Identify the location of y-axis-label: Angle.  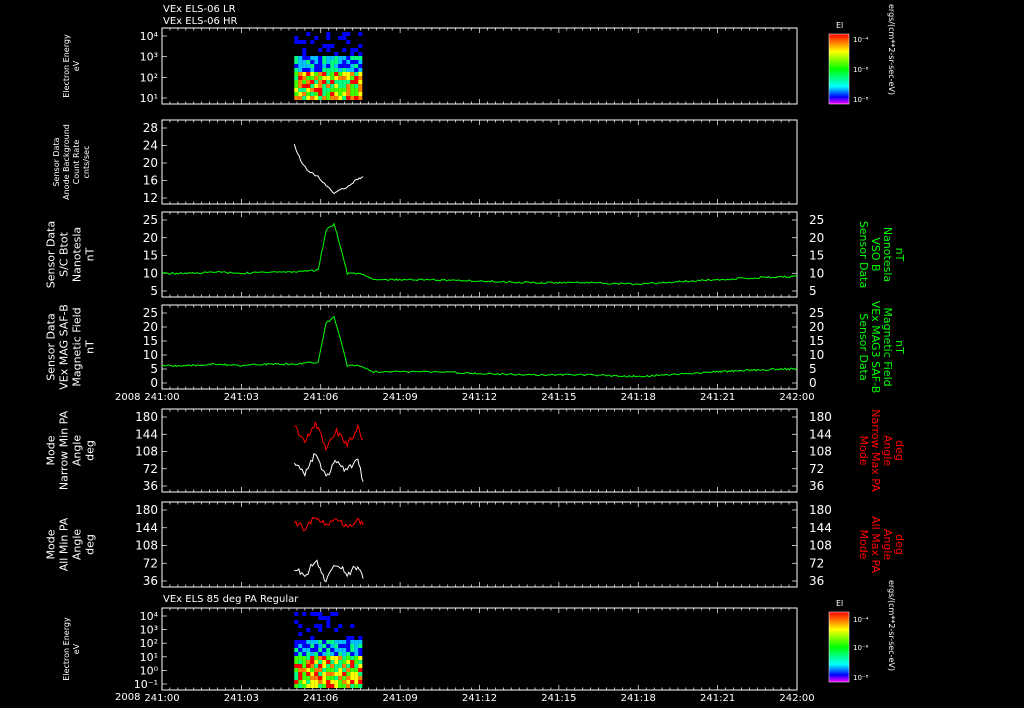
(77, 451).